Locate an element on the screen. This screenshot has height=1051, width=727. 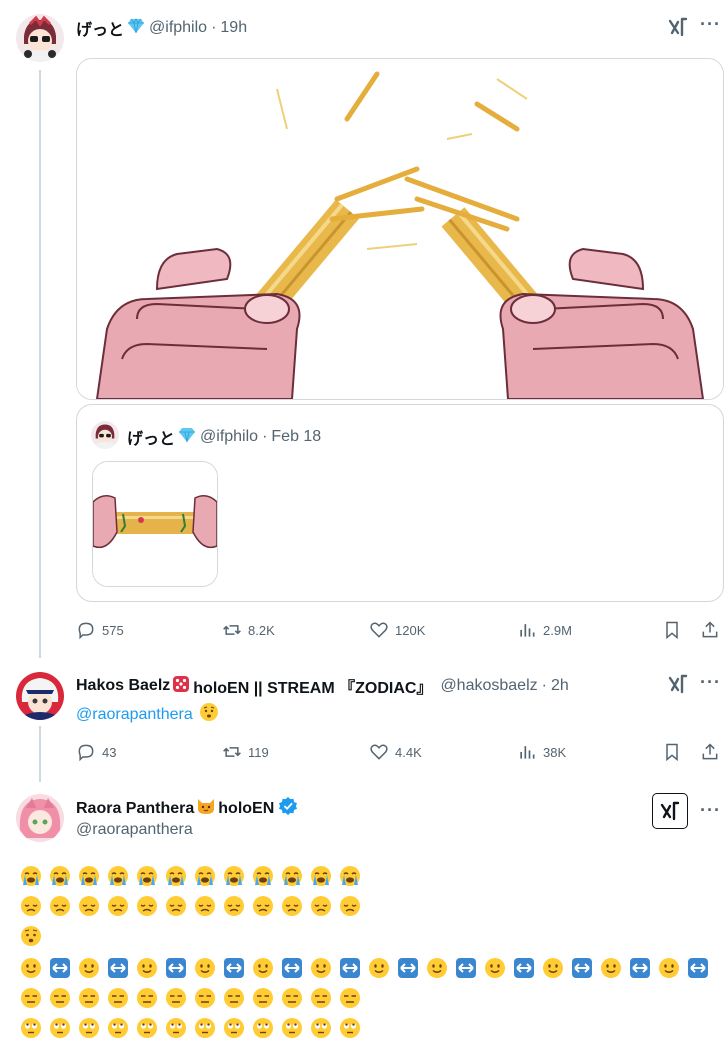
bookmark-icon is located at coordinates (672, 752).